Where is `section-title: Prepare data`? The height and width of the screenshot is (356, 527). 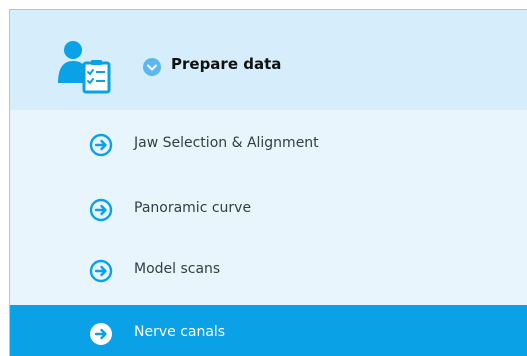
section-title: Prepare data is located at coordinates (226, 64).